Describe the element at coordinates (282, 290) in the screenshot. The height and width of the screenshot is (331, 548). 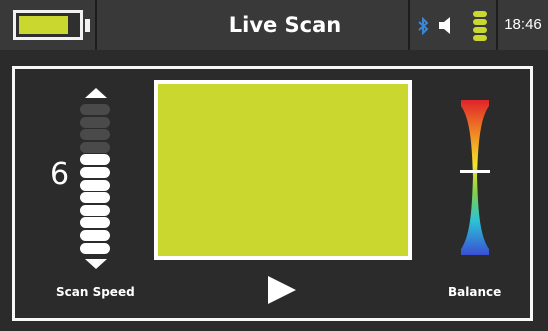
I see `play-icon` at that location.